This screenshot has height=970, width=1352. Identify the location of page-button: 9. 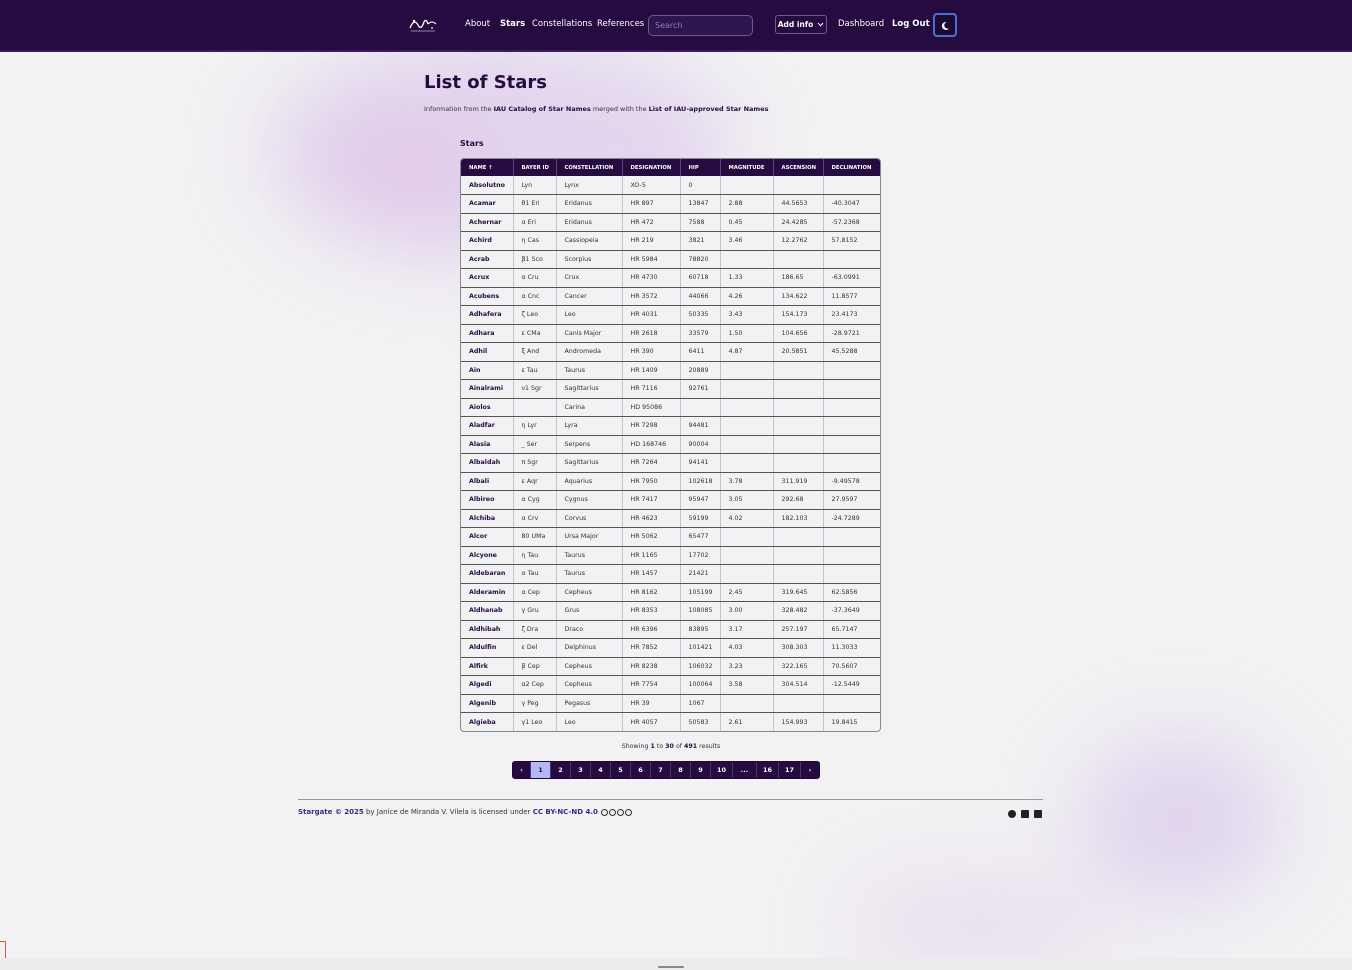
(701, 770).